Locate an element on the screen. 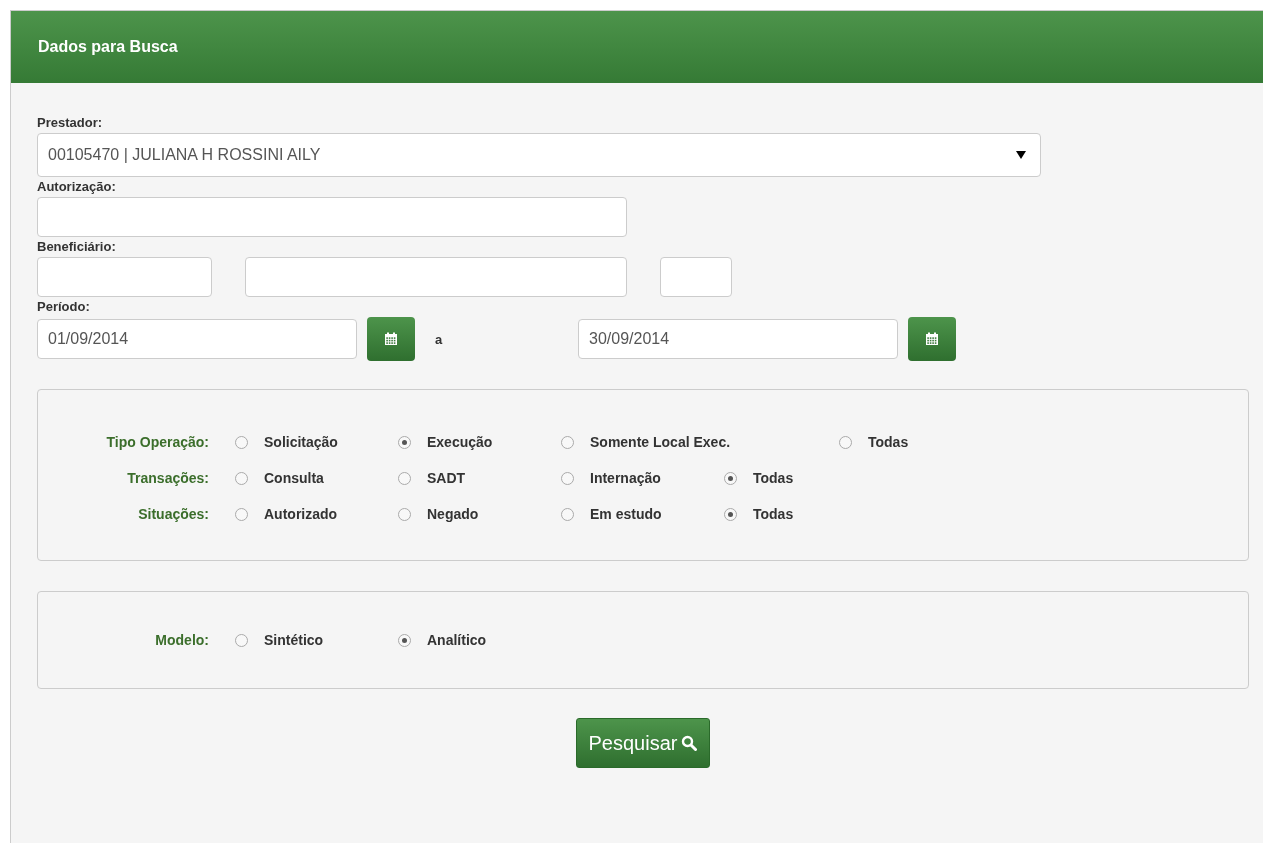 Image resolution: width=1263 pixels, height=843 pixels. provider-dropdown: 00105470 | JULIANA H ROSSINI AILY is located at coordinates (539, 155).